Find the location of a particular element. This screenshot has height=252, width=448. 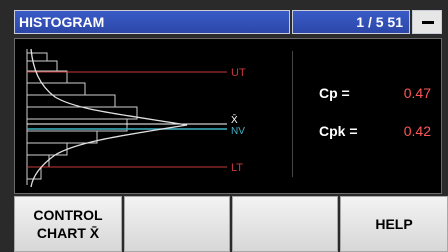

page-indicator: 1 / 5 51 is located at coordinates (351, 22).